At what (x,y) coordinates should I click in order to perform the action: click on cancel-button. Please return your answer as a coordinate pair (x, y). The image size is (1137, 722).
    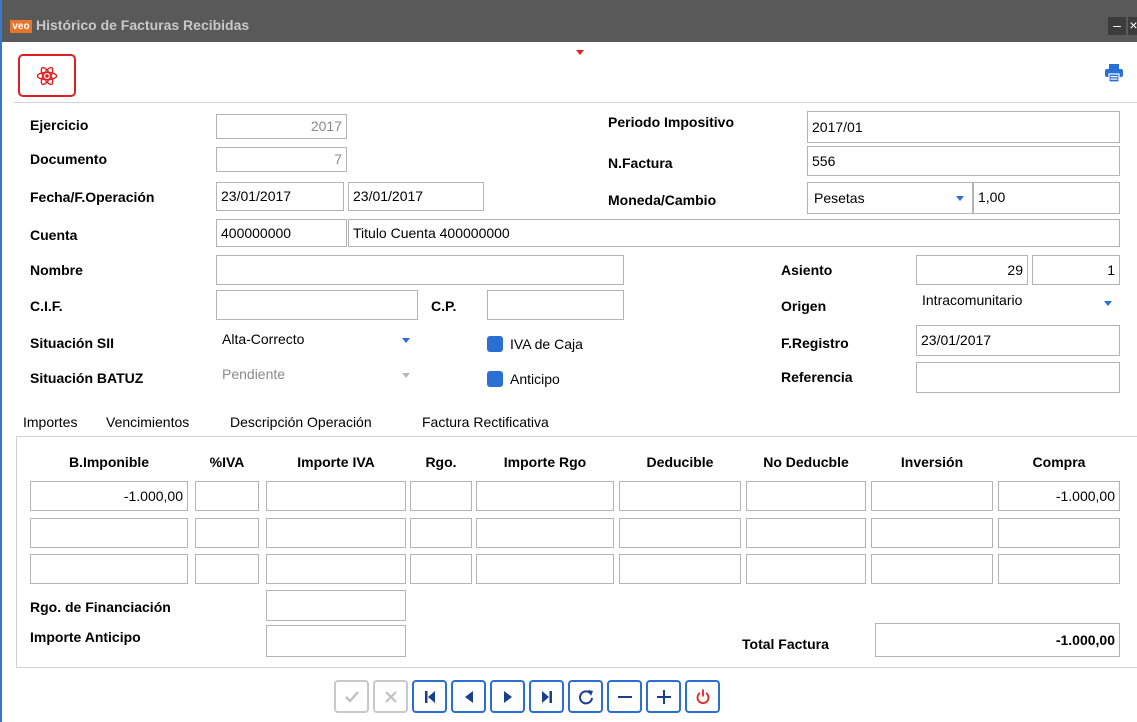
    Looking at the image, I should click on (390, 696).